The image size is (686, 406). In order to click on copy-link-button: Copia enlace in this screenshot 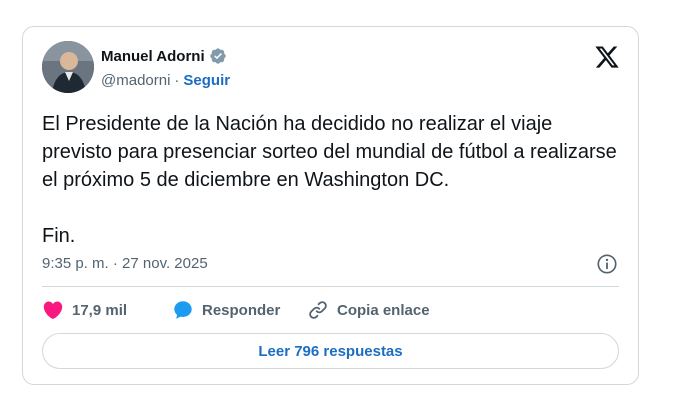, I will do `click(368, 310)`.